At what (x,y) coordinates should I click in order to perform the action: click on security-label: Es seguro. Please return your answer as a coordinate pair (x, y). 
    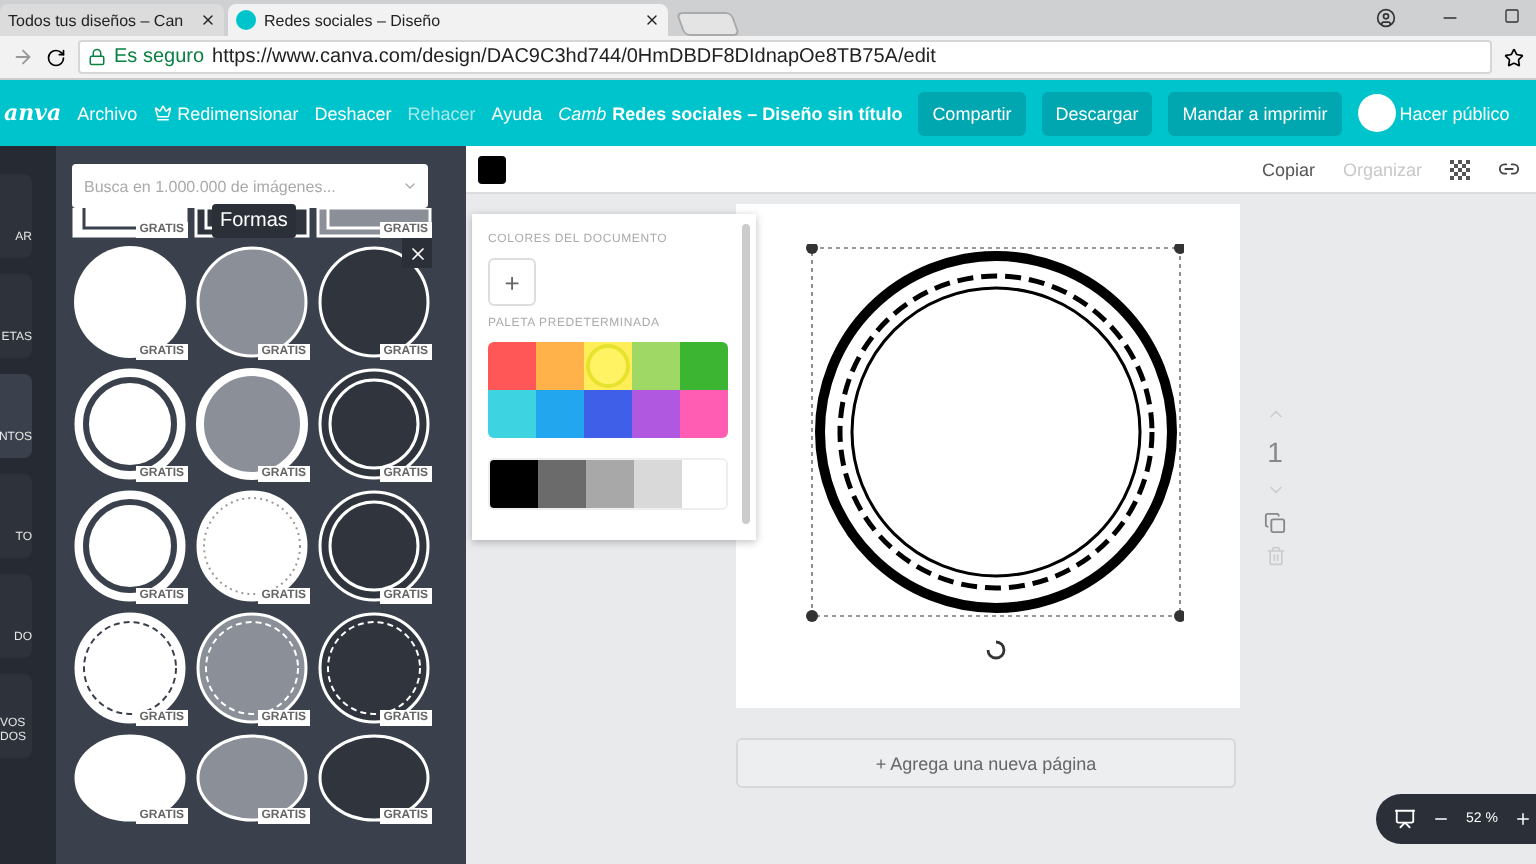
    Looking at the image, I should click on (159, 57).